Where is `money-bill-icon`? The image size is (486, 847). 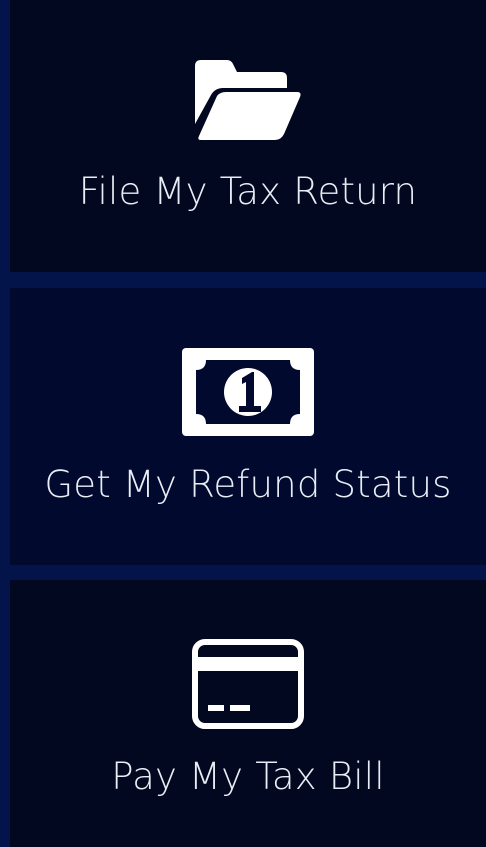 money-bill-icon is located at coordinates (248, 392).